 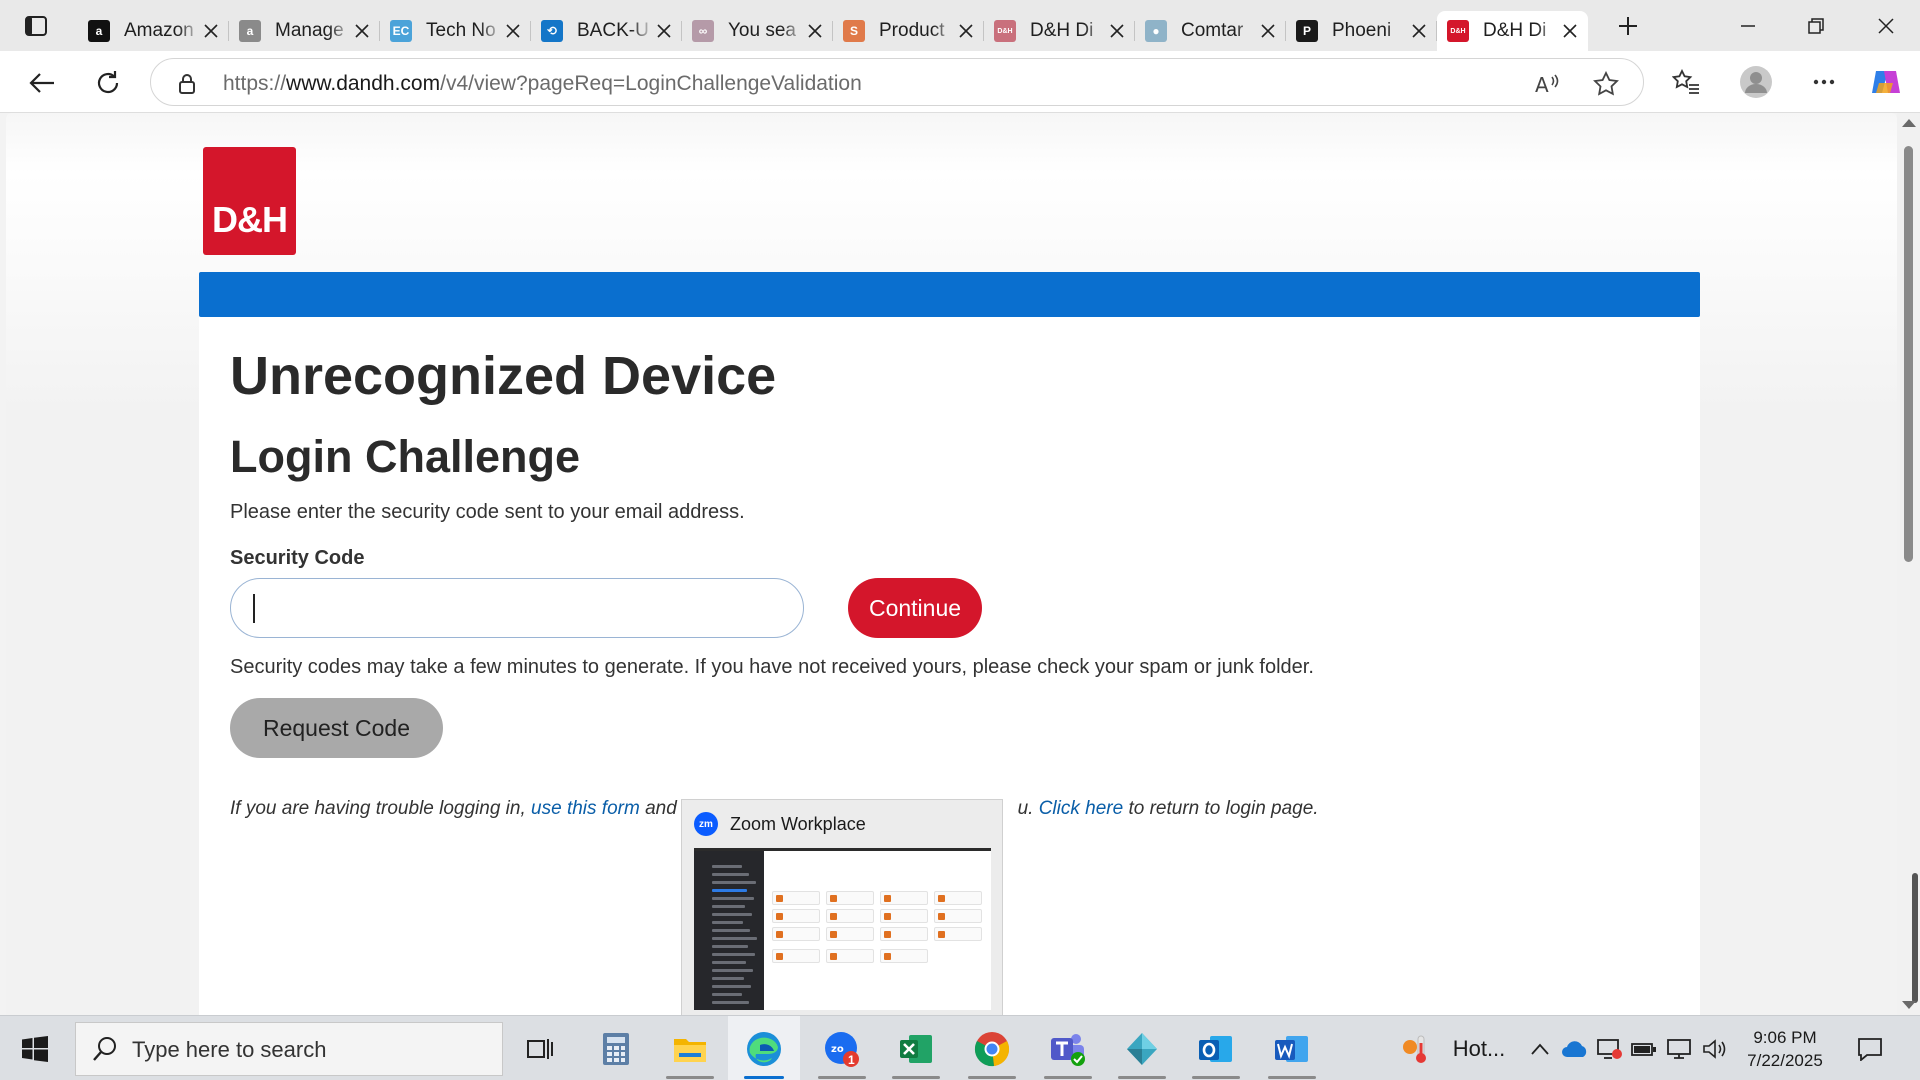 I want to click on notifications-button, so click(x=1870, y=1048).